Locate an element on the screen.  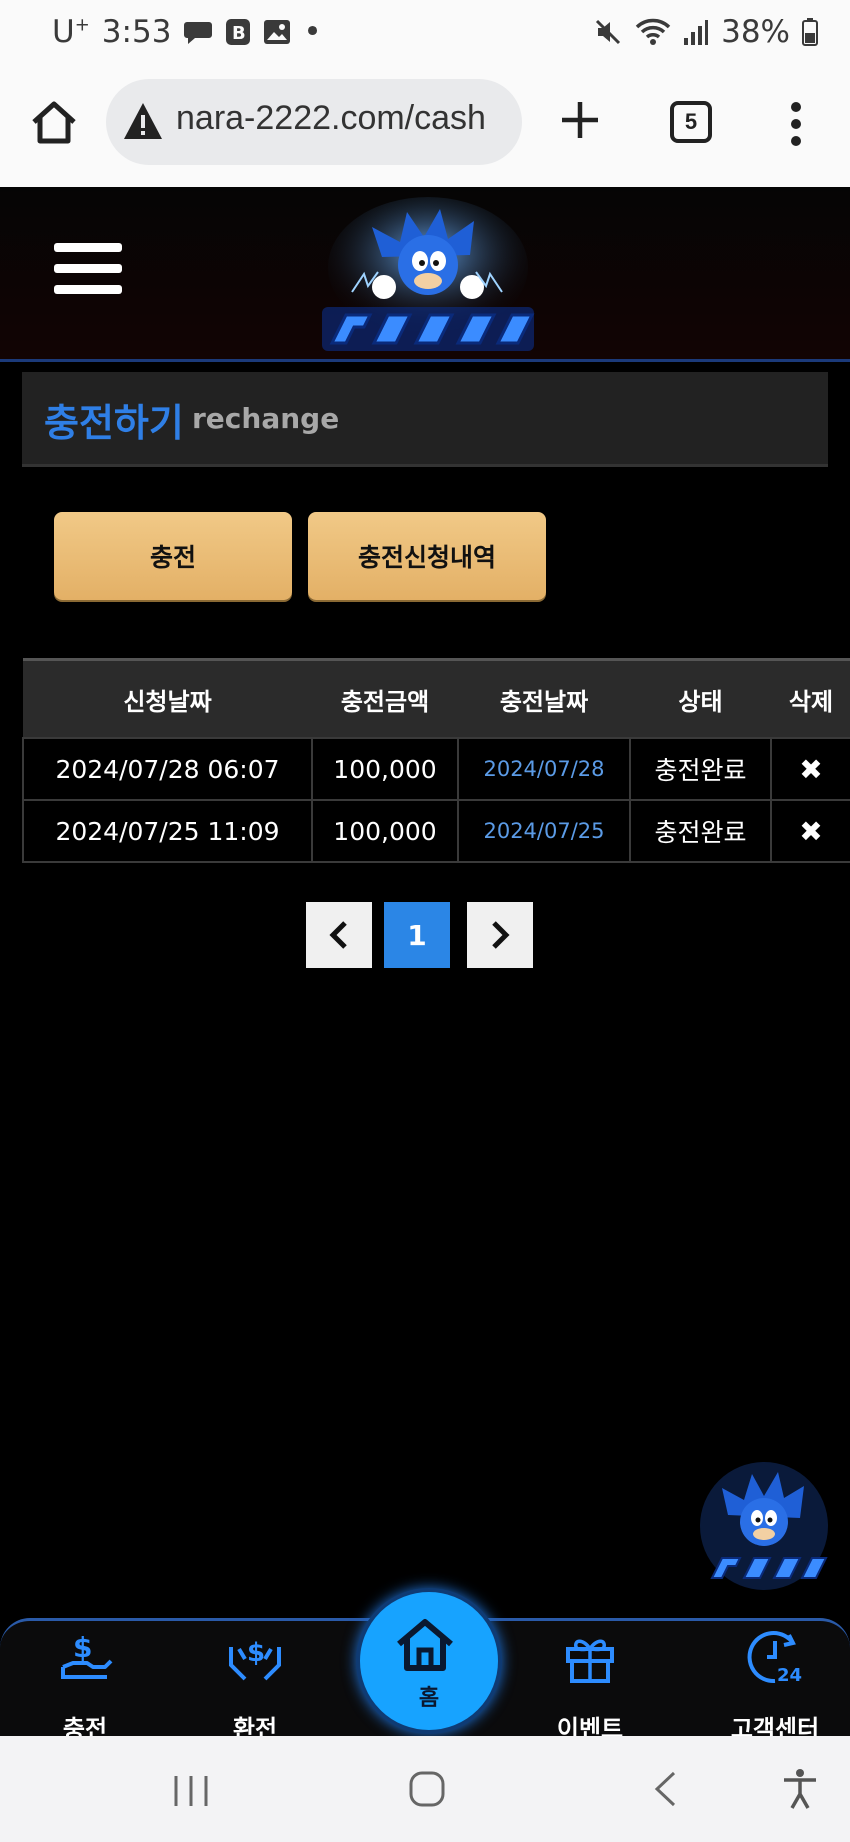
column-header-status: 상태 is located at coordinates (700, 698).